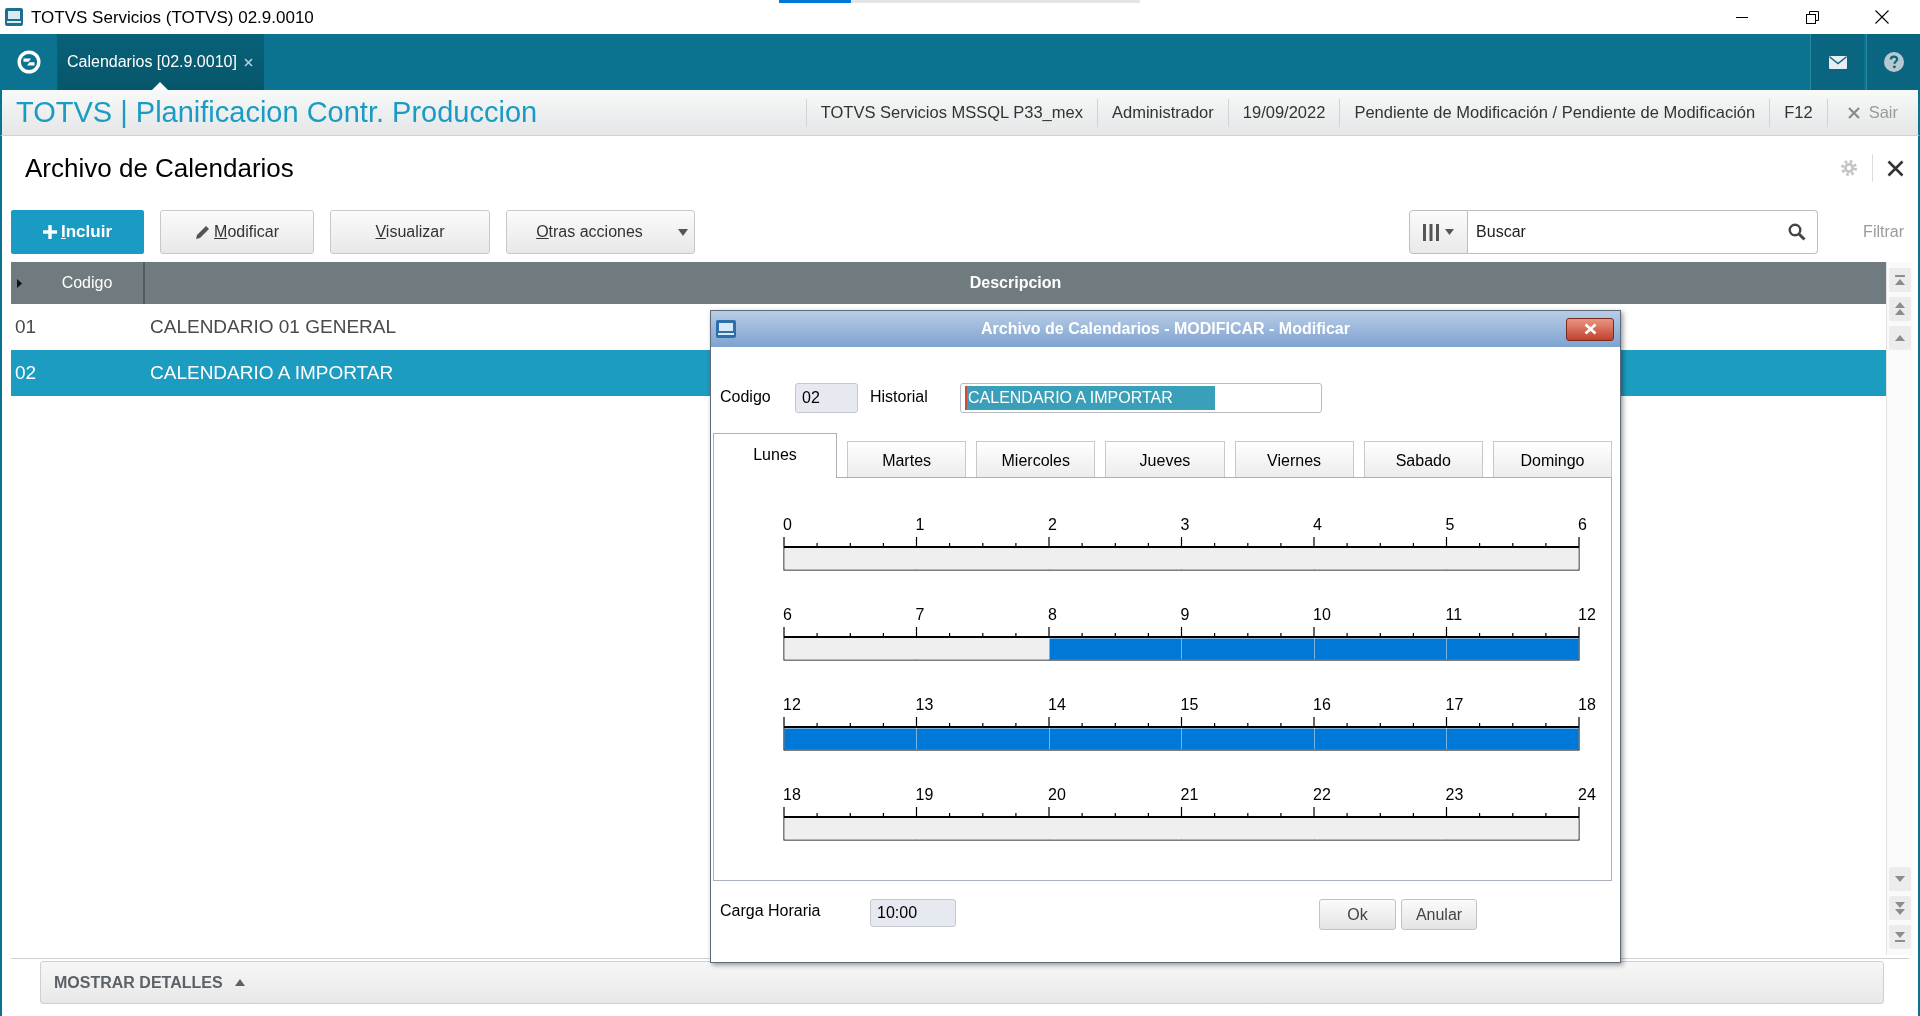  What do you see at coordinates (1357, 914) in the screenshot?
I see `dialog-button: Ok` at bounding box center [1357, 914].